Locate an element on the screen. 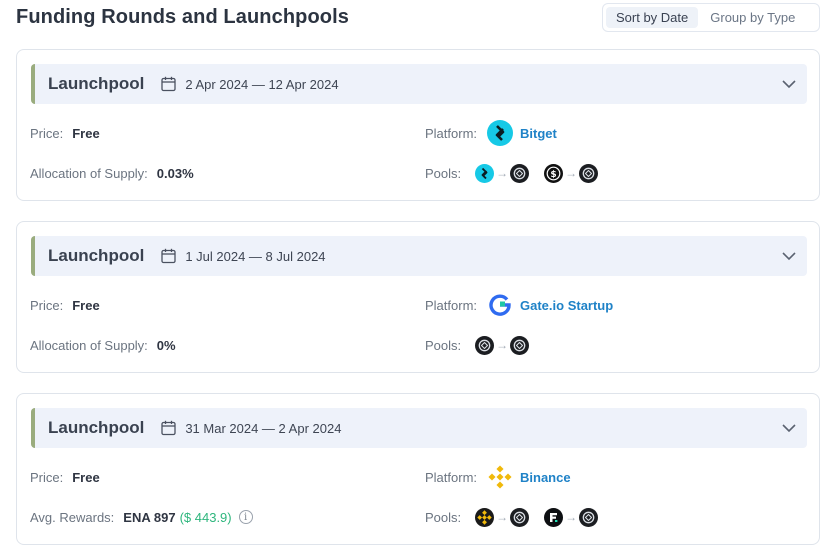  allocation-row: Allocation of Supply: 0% is located at coordinates (103, 345).